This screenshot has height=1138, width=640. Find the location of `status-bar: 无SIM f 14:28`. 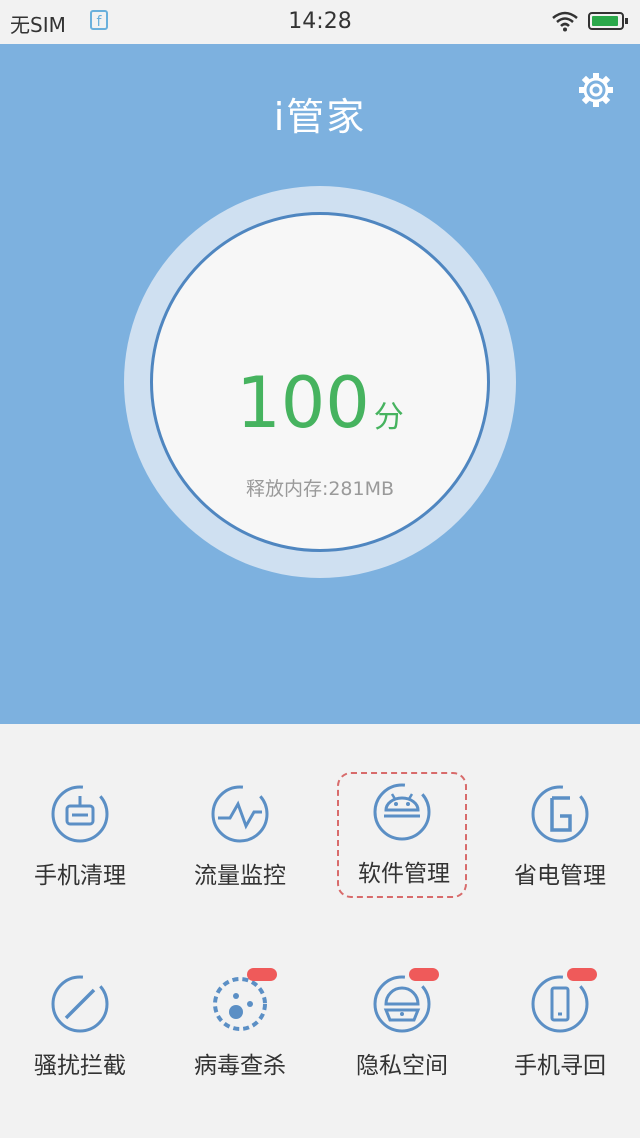

status-bar: 无SIM f 14:28 is located at coordinates (320, 22).